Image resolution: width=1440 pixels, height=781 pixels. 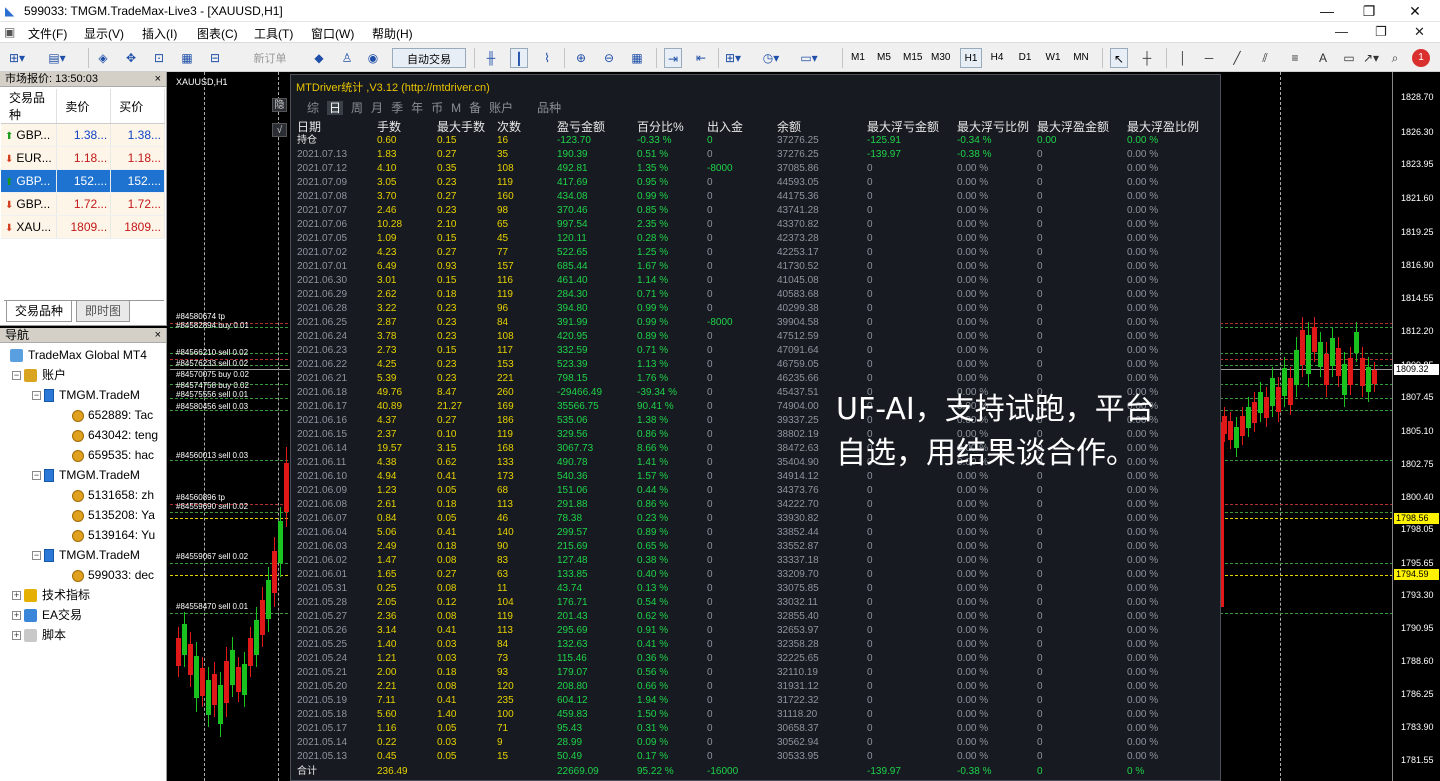 I want to click on stats-tab: 账户, so click(x=501, y=108).